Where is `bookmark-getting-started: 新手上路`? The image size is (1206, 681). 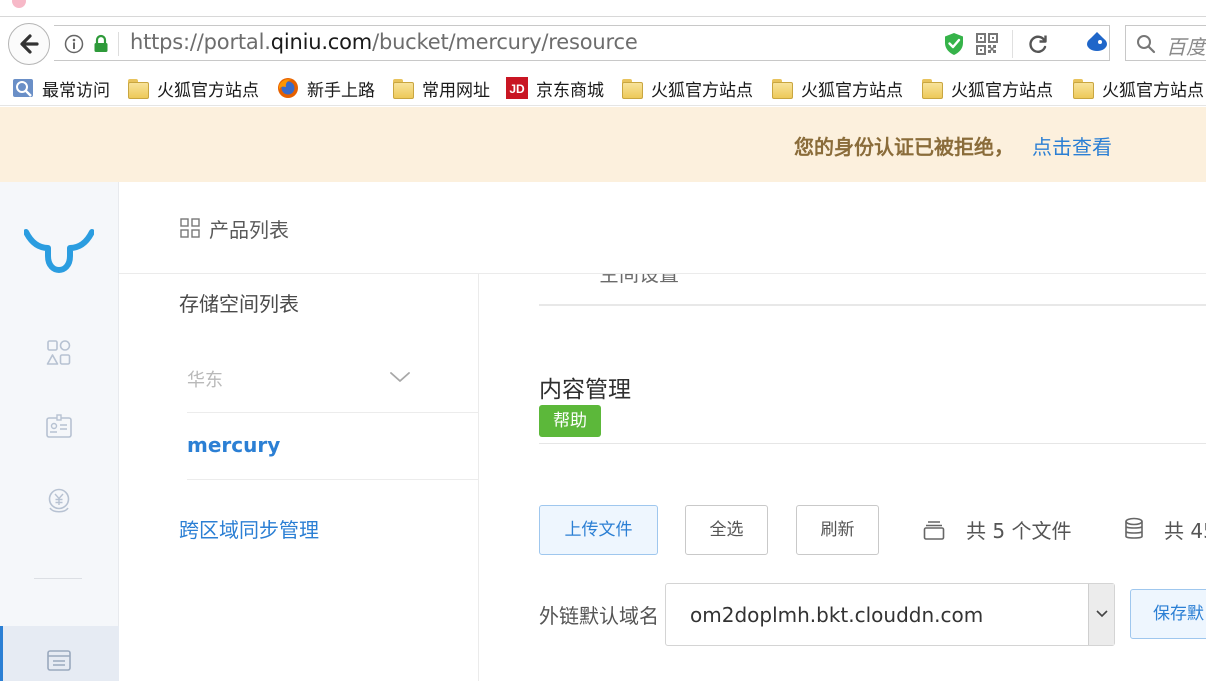
bookmark-getting-started: 新手上路 is located at coordinates (326, 88).